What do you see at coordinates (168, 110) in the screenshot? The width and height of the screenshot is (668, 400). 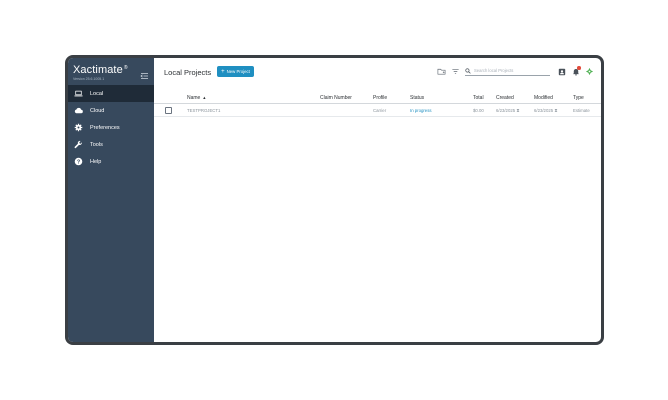 I see `row-checkbox` at bounding box center [168, 110].